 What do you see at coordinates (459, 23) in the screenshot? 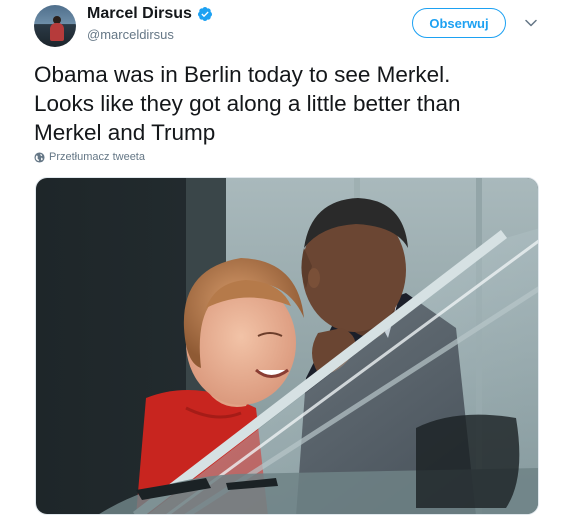
I see `follow-button: Obserwuj` at bounding box center [459, 23].